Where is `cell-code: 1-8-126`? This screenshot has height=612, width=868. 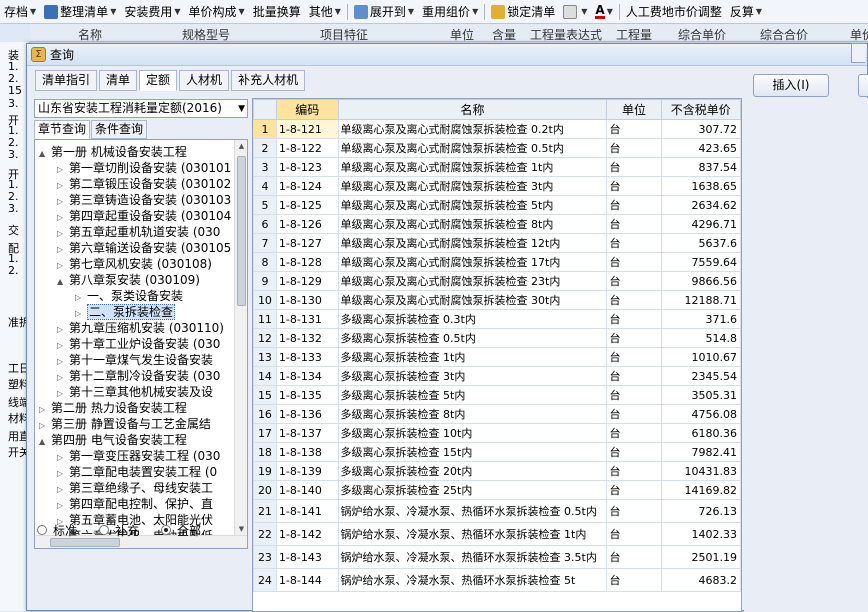 cell-code: 1-8-126 is located at coordinates (307, 224).